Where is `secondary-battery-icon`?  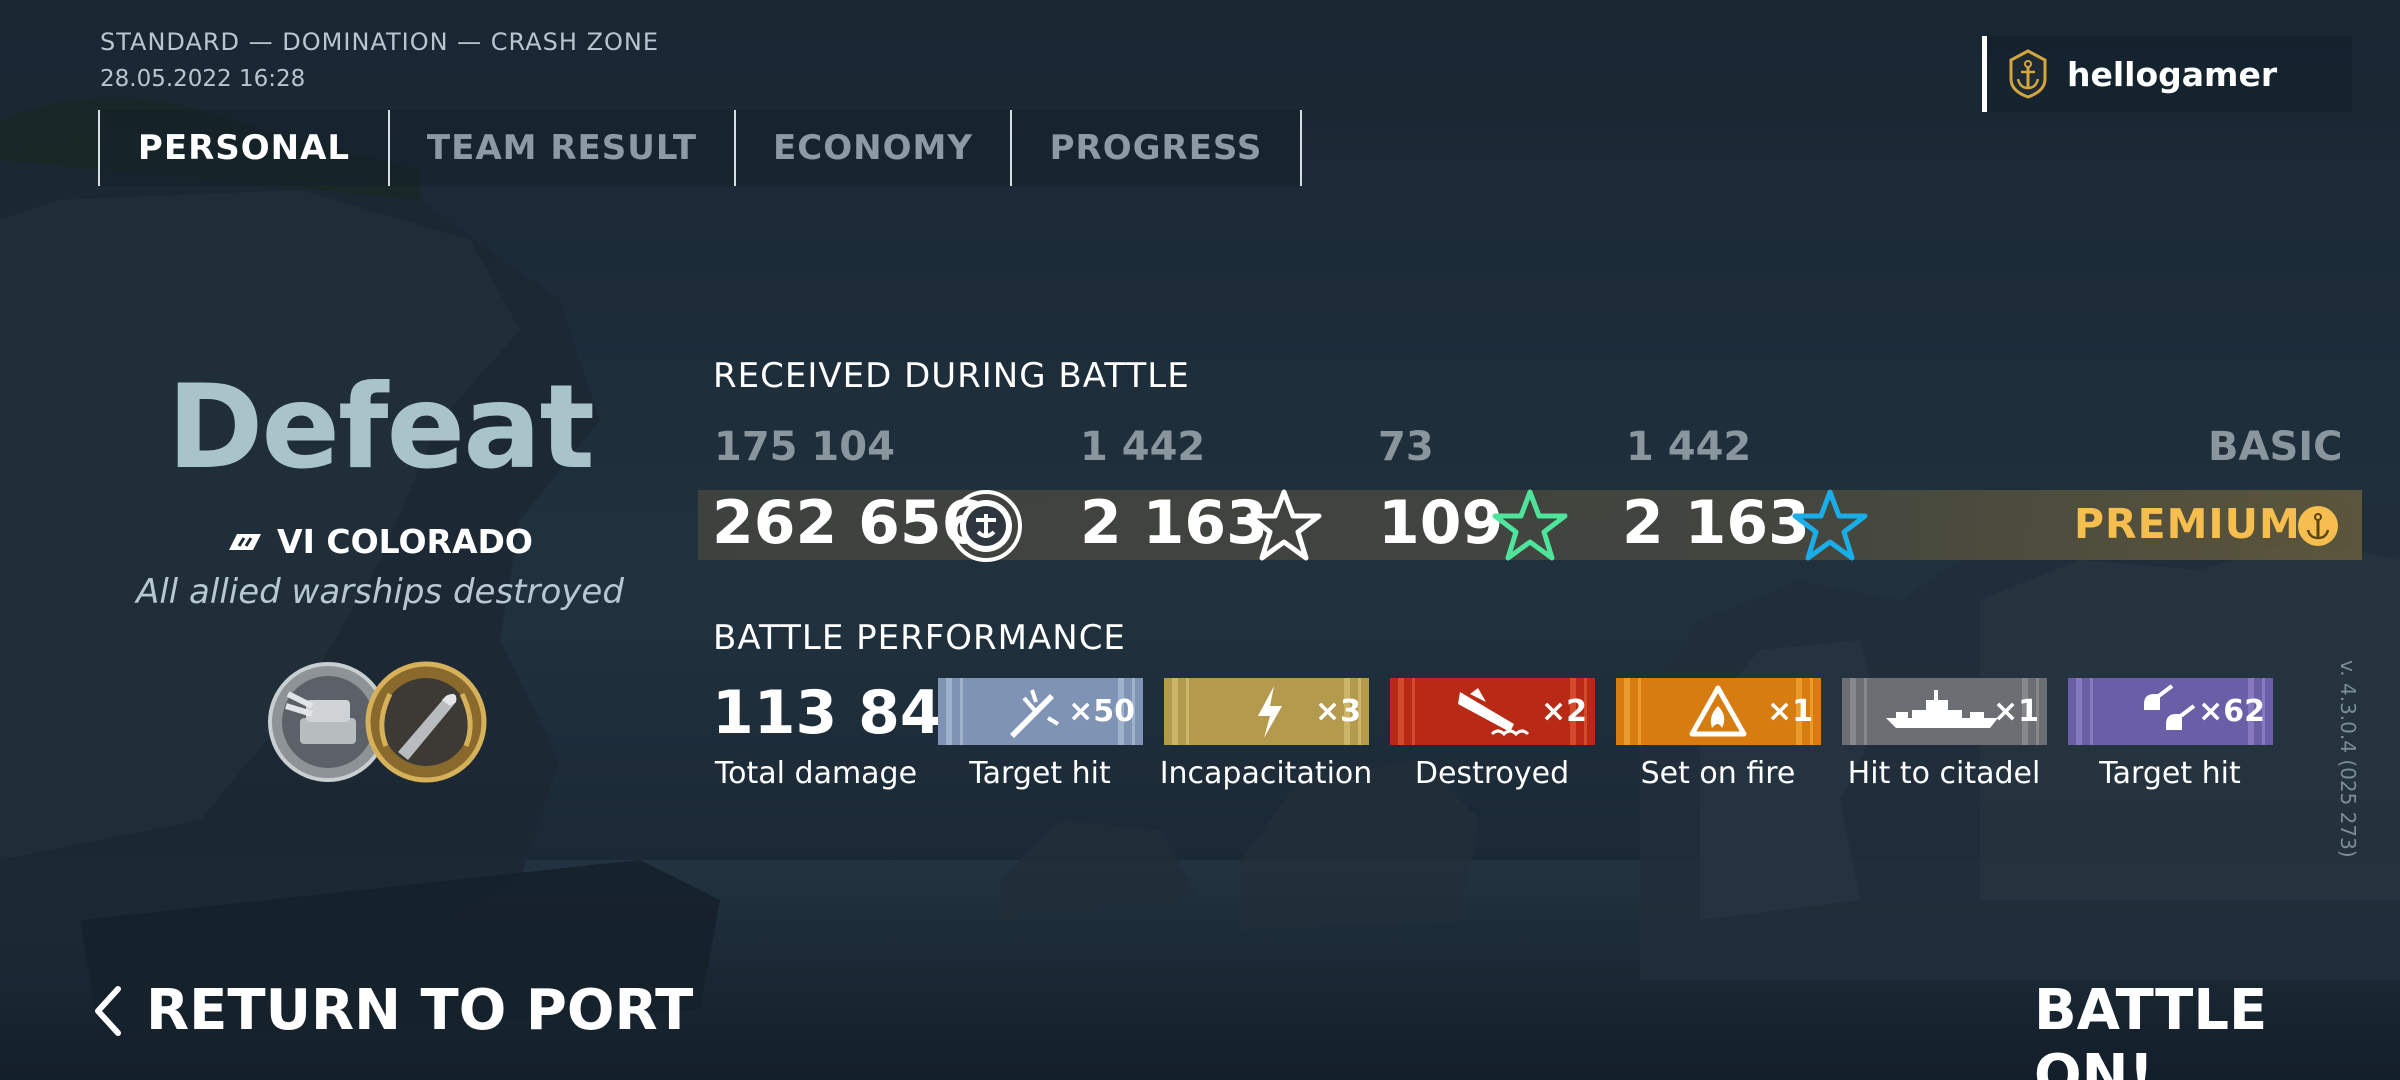 secondary-battery-icon is located at coordinates (2170, 707).